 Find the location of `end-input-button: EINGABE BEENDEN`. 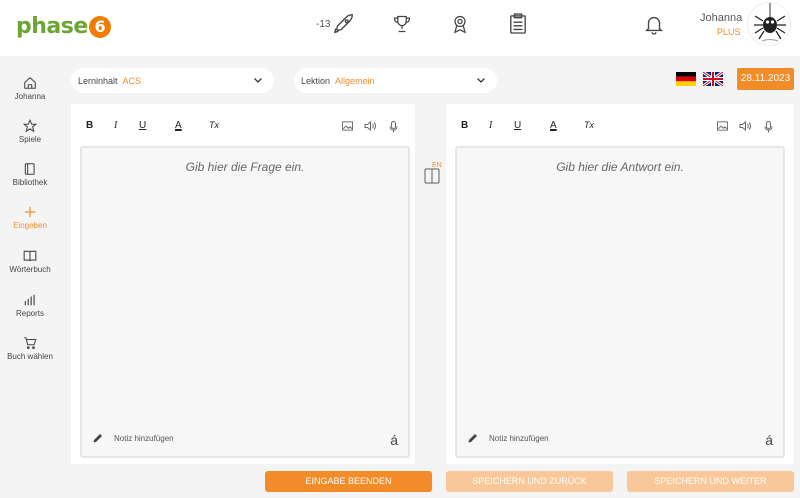

end-input-button: EINGABE BEENDEN is located at coordinates (348, 481).